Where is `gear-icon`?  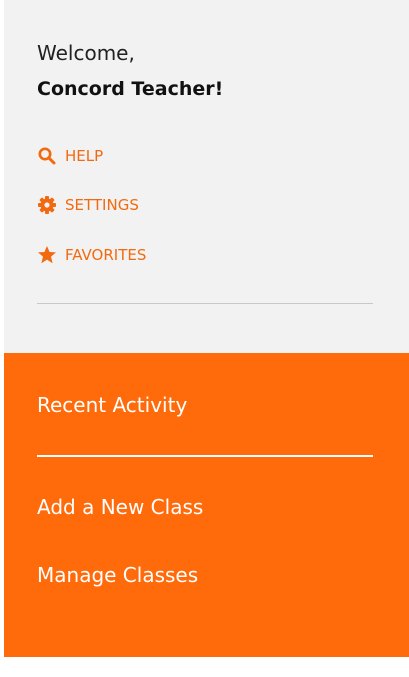
gear-icon is located at coordinates (47, 205).